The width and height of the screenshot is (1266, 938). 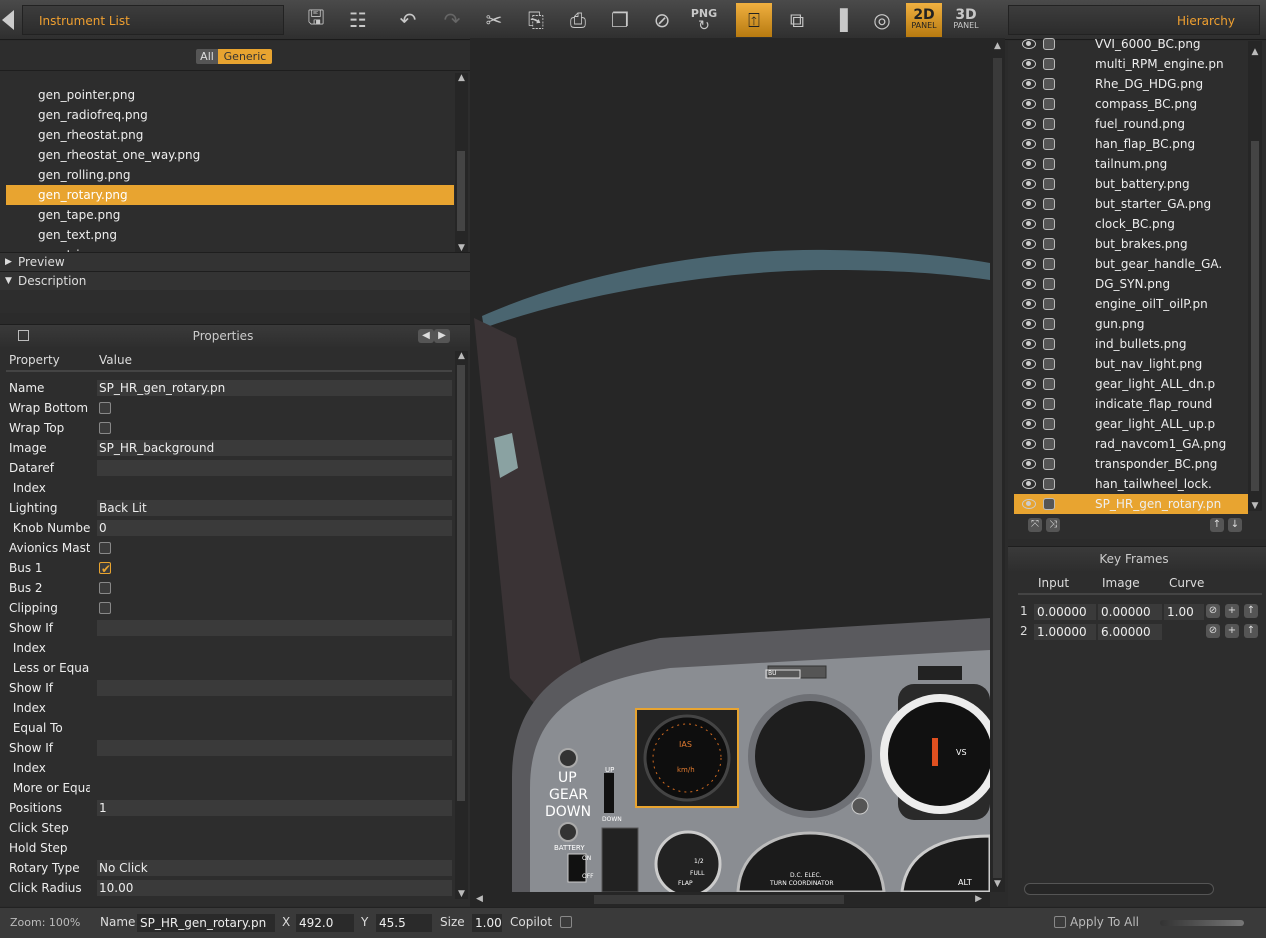 I want to click on kf-hscrollbar, so click(x=1119, y=889).